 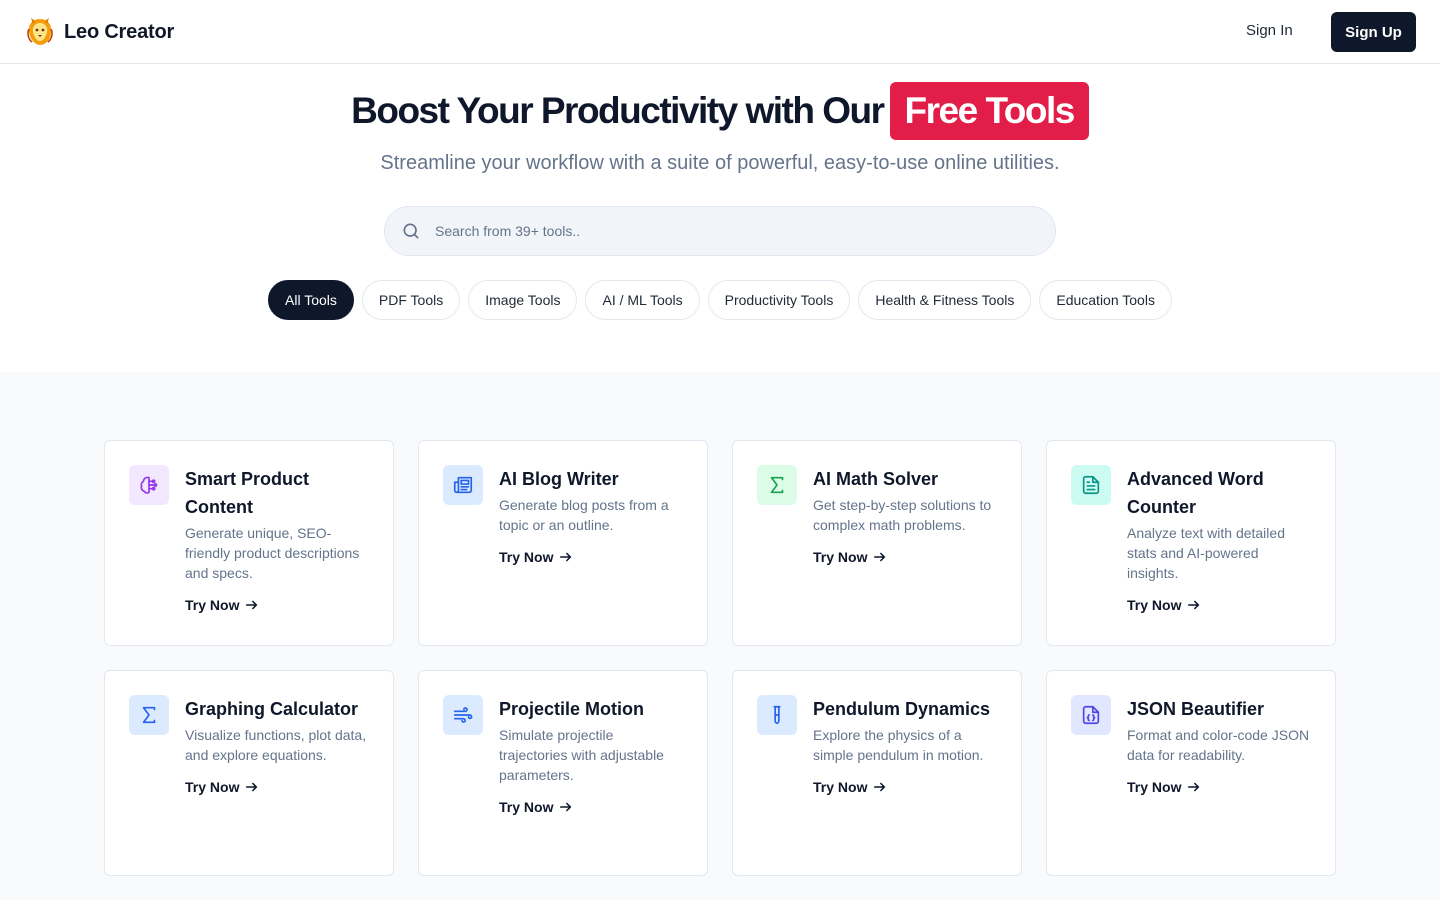 I want to click on brain-circuit-icon, so click(x=149, y=485).